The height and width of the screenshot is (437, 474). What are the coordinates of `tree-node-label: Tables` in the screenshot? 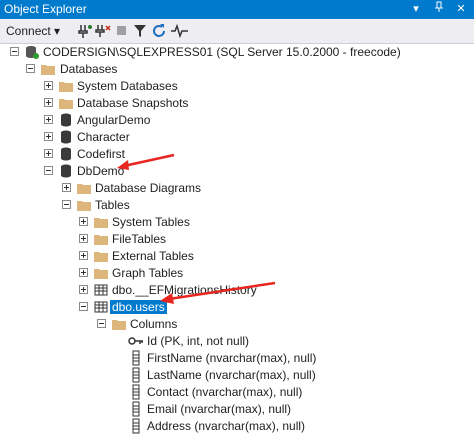 It's located at (112, 205).